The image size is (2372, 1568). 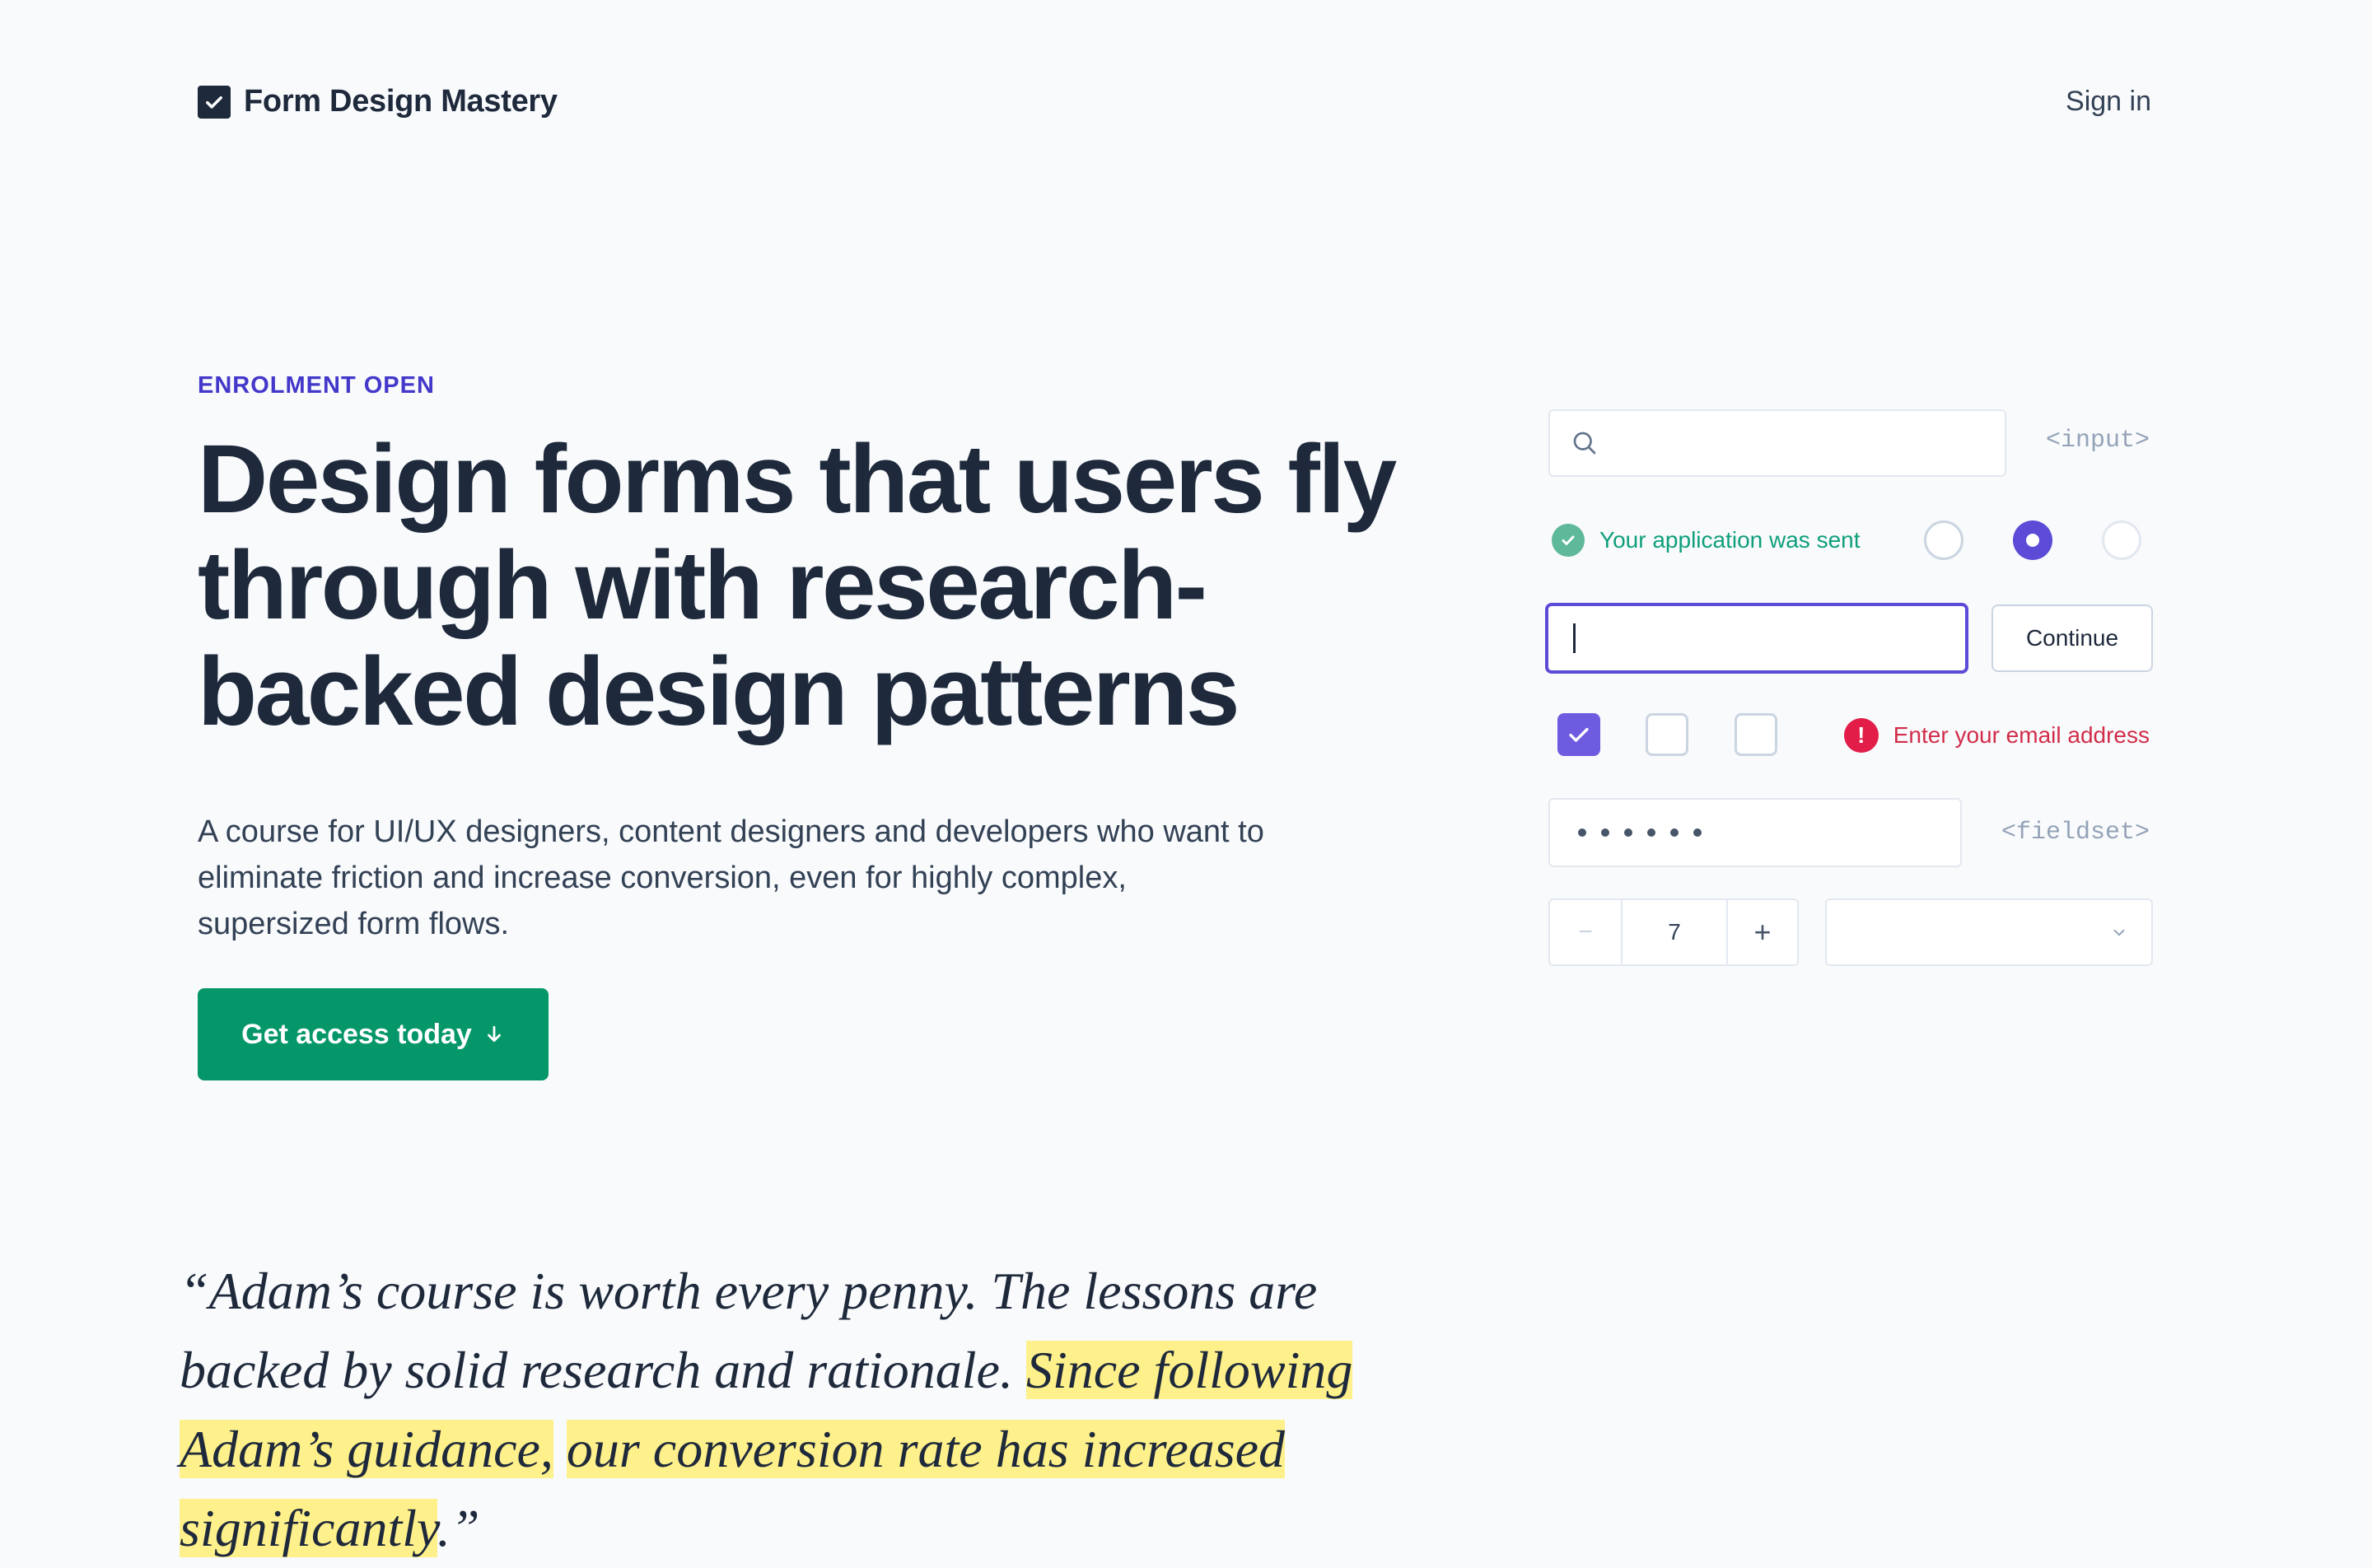 What do you see at coordinates (1755, 832) in the screenshot?
I see `password-input` at bounding box center [1755, 832].